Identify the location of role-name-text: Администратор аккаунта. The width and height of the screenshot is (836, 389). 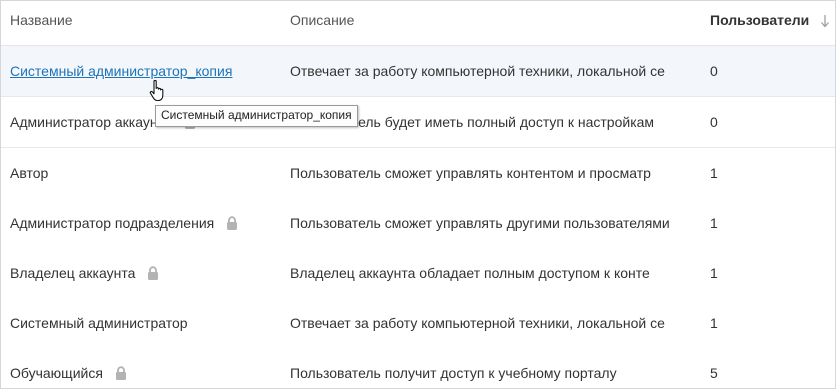
(91, 122).